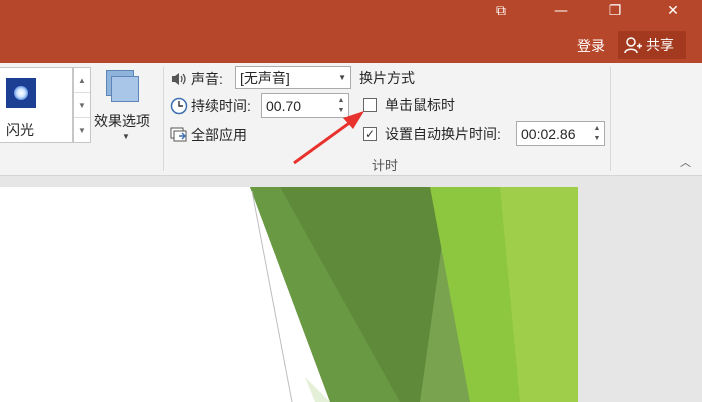 The image size is (702, 402). I want to click on advance-title-text: 换片方式, so click(387, 78).